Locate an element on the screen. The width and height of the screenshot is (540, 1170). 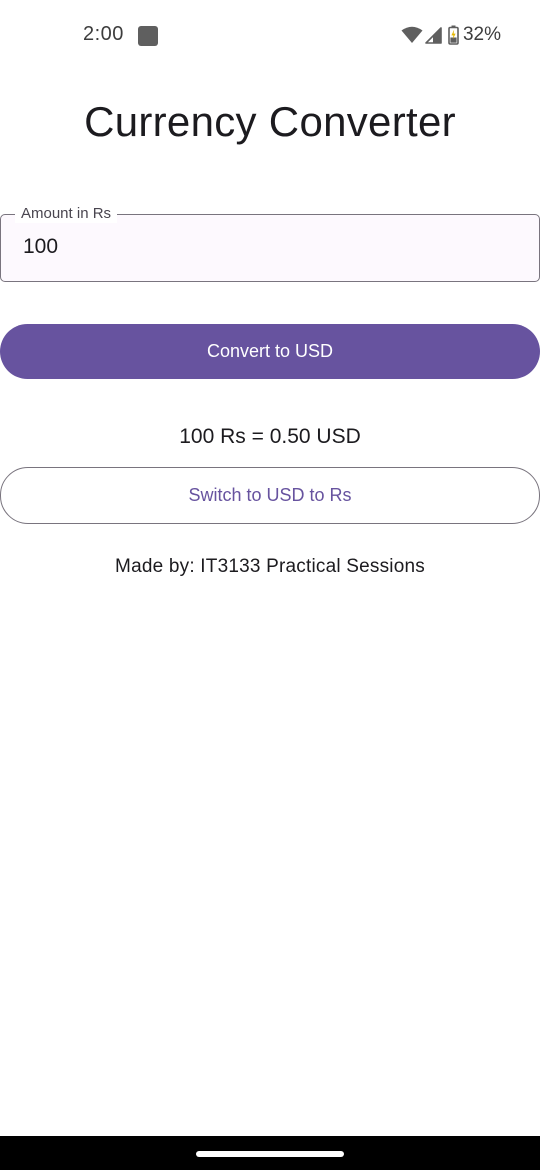
navigation-bar is located at coordinates (270, 1153).